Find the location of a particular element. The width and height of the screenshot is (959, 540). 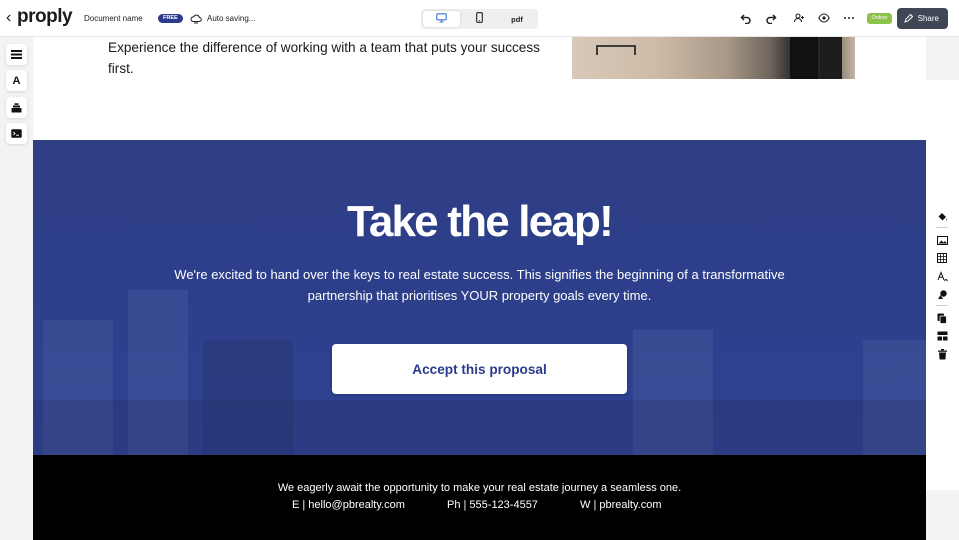

preview-eye-icon is located at coordinates (824, 18).